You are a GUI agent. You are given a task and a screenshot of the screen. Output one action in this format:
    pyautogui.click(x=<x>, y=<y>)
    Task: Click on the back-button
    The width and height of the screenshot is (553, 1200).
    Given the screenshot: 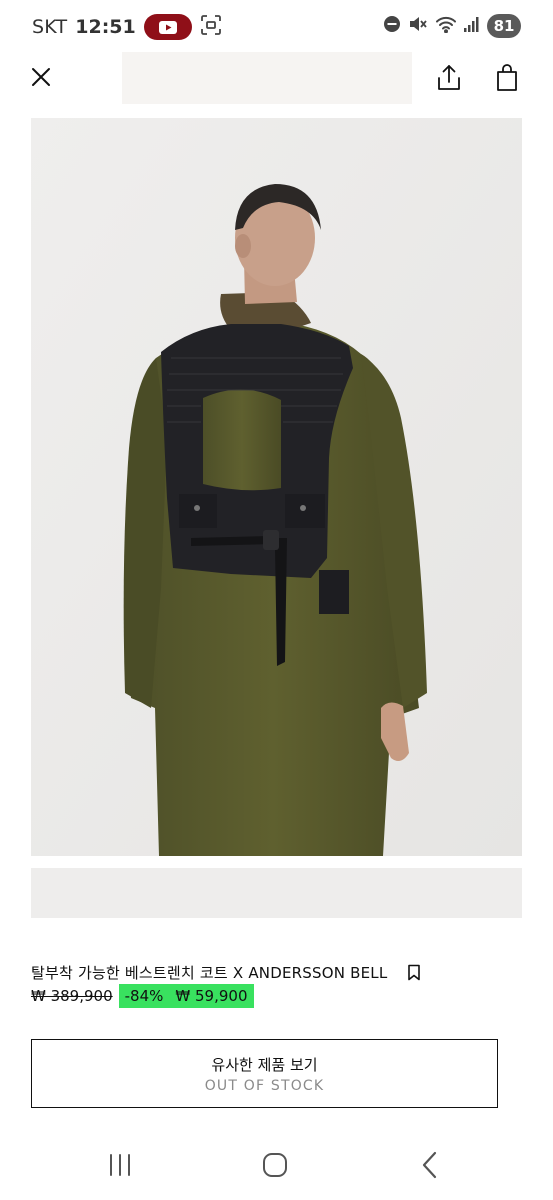 What is the action you would take?
    pyautogui.click(x=430, y=1165)
    